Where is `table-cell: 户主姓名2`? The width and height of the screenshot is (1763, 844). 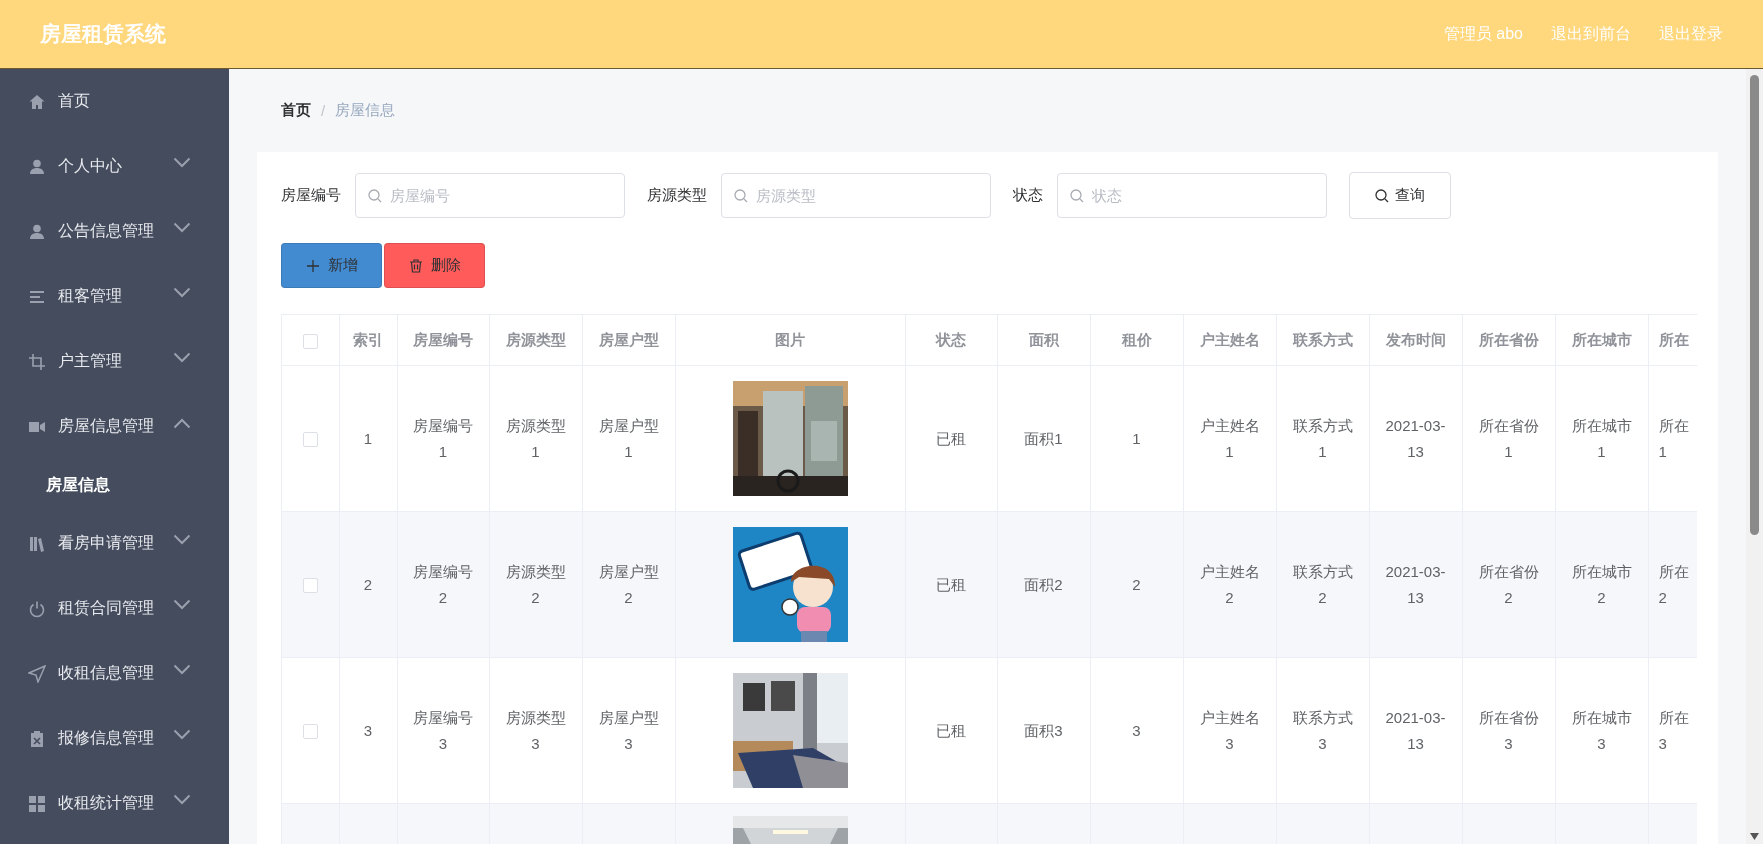
table-cell: 户主姓名2 is located at coordinates (1229, 584).